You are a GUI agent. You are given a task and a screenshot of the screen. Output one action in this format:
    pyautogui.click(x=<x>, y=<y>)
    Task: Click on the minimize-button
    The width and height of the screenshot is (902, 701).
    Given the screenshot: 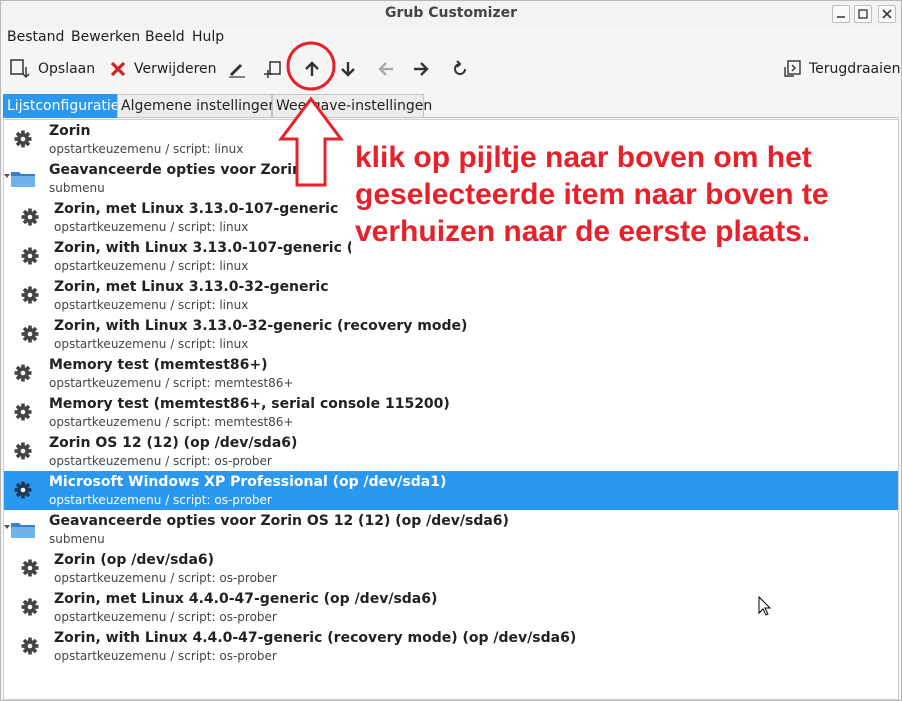 What is the action you would take?
    pyautogui.click(x=841, y=14)
    